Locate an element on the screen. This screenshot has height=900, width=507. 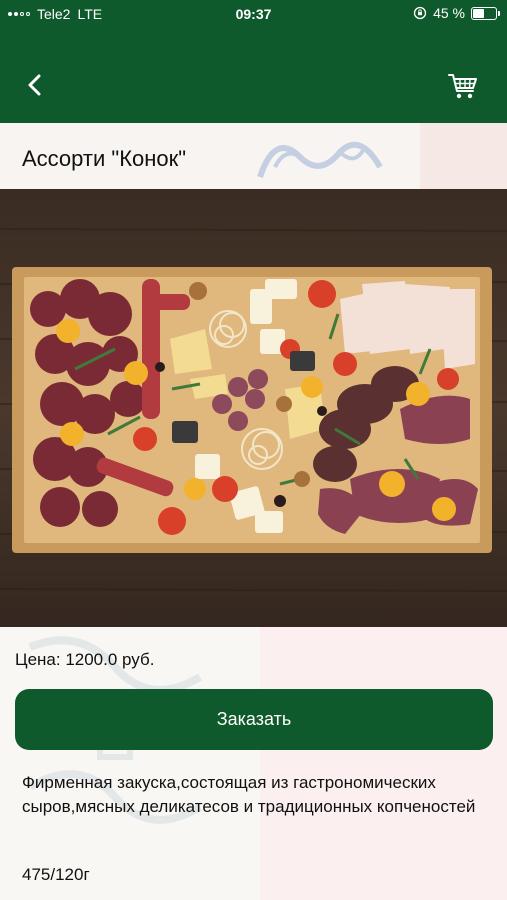
status-bar: Tele2 LTE 09:37 45 % is located at coordinates (253, 14).